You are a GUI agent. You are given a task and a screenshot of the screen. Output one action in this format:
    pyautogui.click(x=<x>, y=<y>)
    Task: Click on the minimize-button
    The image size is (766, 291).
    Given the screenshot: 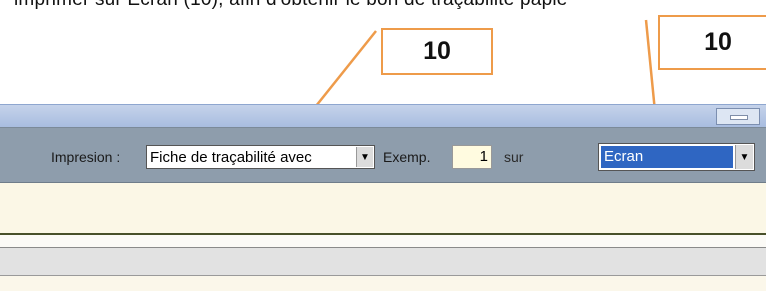 What is the action you would take?
    pyautogui.click(x=738, y=116)
    